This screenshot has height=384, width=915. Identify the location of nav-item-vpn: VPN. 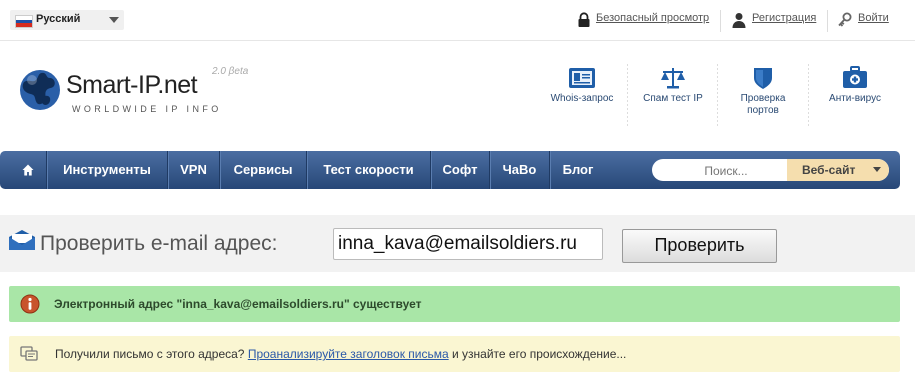
(193, 170).